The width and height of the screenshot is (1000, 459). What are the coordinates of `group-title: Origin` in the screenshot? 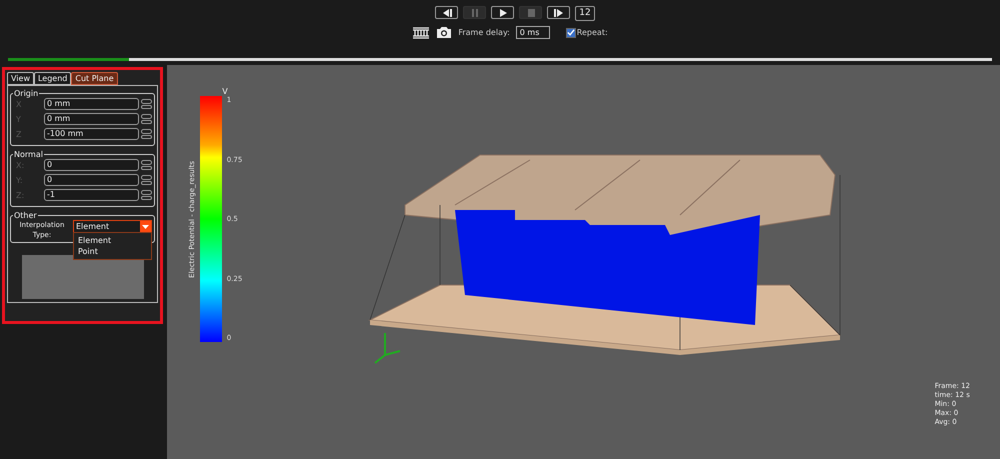 It's located at (26, 93).